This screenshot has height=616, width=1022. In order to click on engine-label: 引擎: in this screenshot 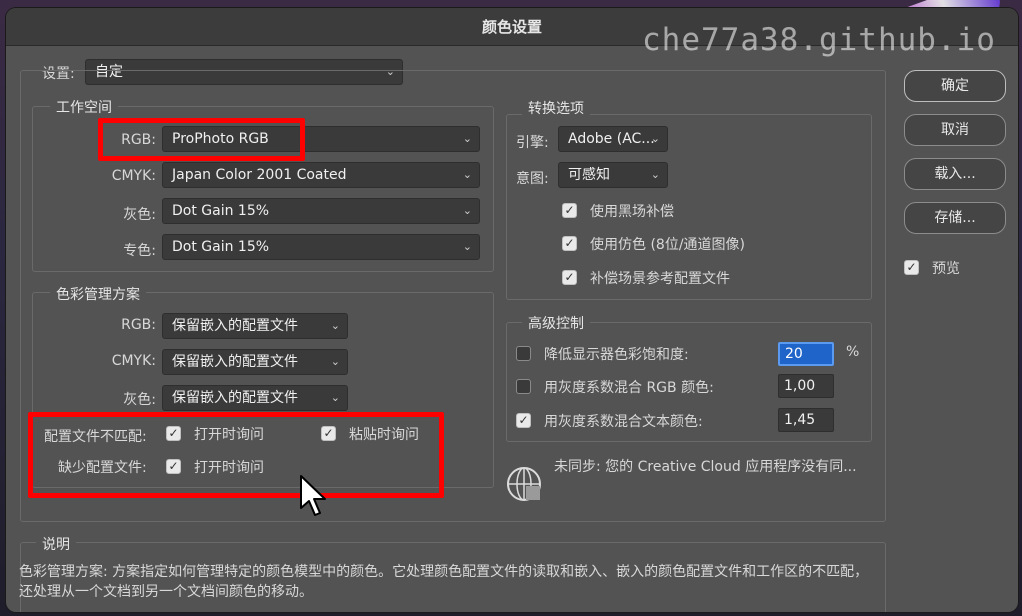, I will do `click(532, 143)`.